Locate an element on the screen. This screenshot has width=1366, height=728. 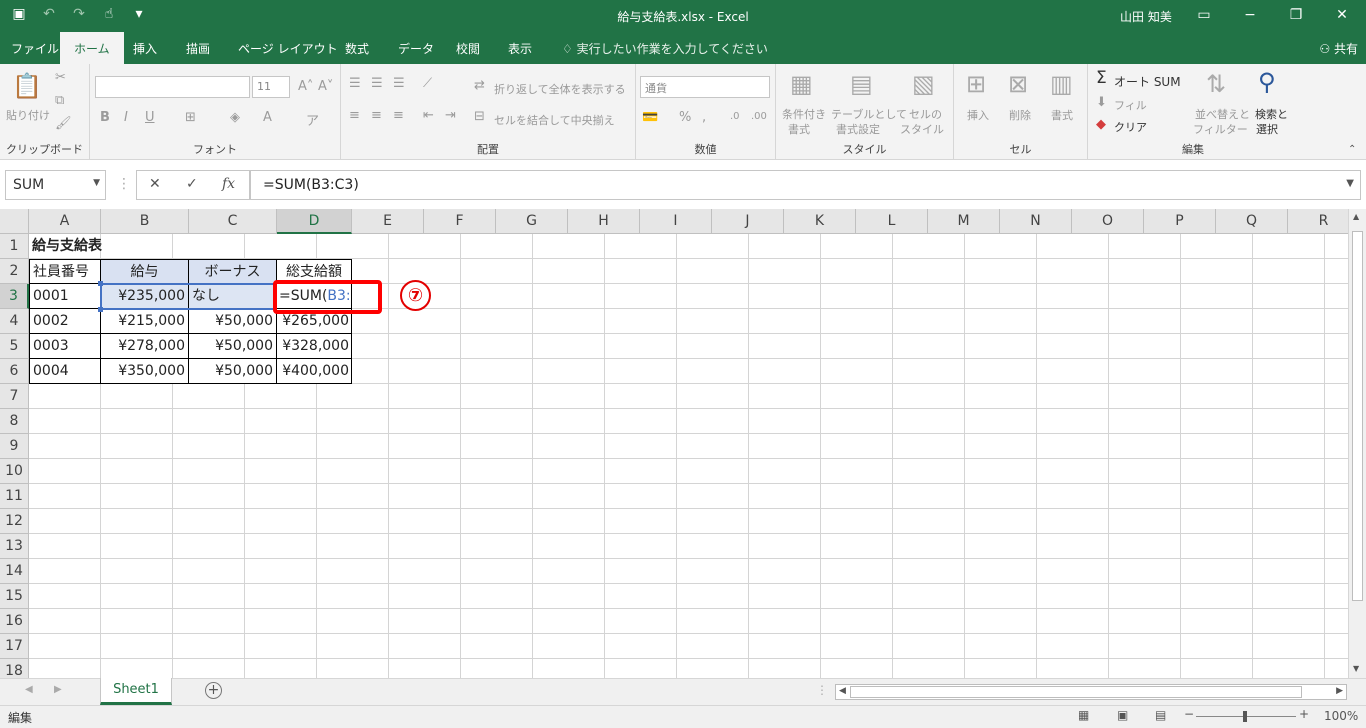
share-button: ⚇ 共有 is located at coordinates (1338, 49).